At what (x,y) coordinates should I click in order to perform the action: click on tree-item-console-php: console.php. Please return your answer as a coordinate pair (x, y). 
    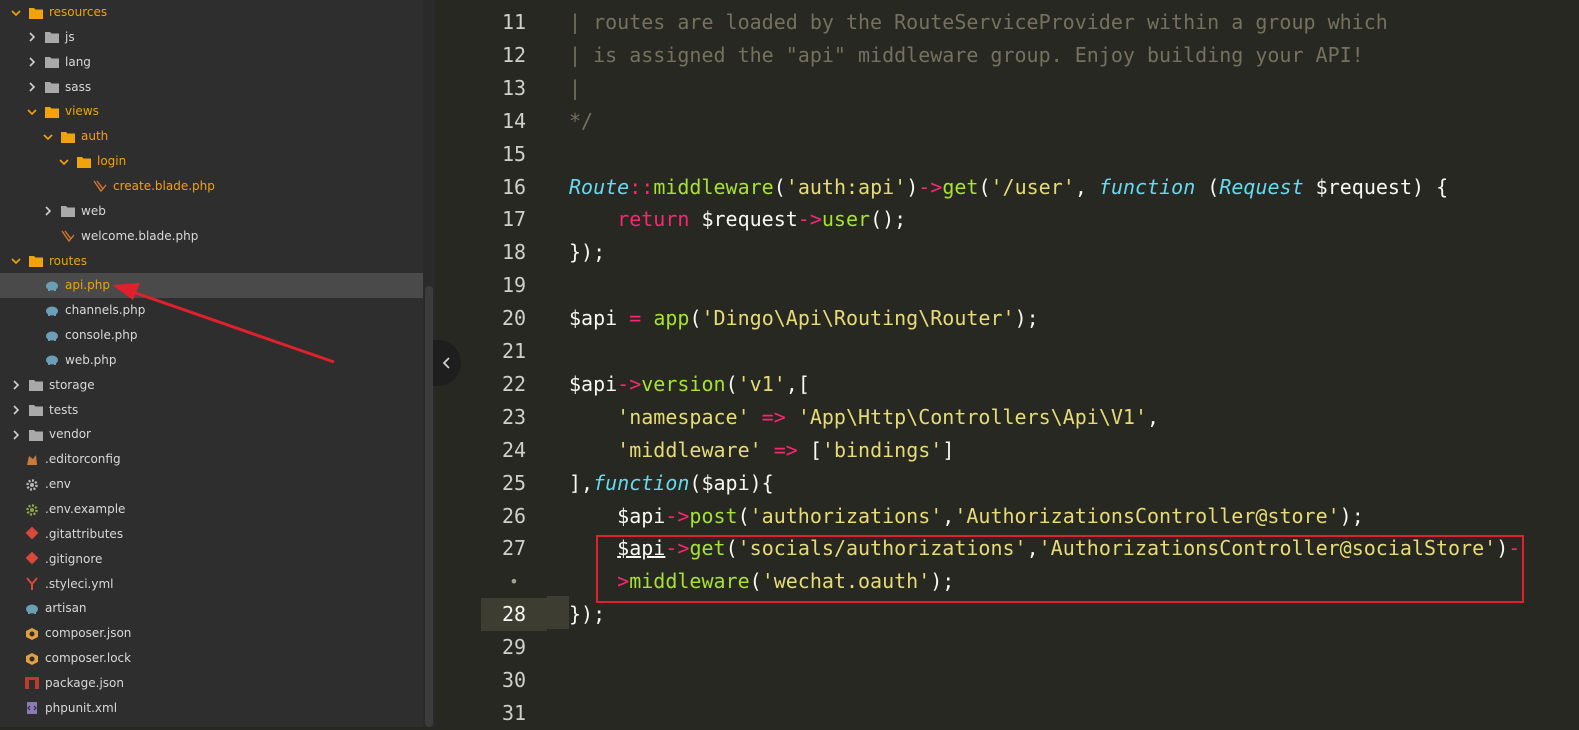
    Looking at the image, I should click on (211, 335).